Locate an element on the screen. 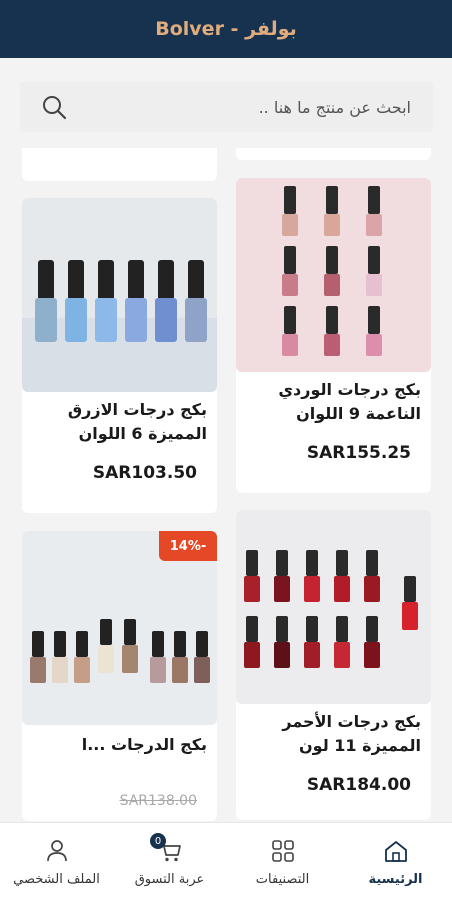  nav-label-profile: الملف الشخصي is located at coordinates (56, 879).